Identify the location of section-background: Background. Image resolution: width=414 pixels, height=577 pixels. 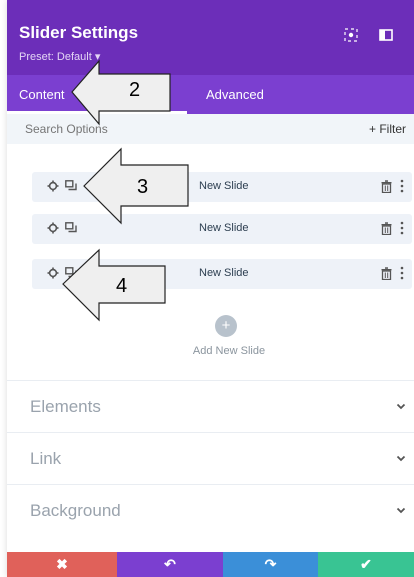
(210, 510).